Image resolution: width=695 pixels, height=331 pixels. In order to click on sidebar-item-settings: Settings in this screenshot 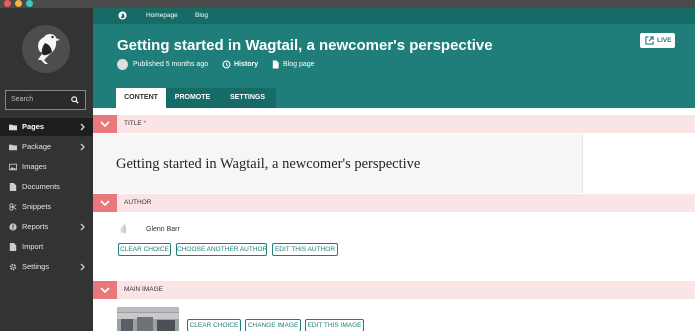, I will do `click(46, 267)`.